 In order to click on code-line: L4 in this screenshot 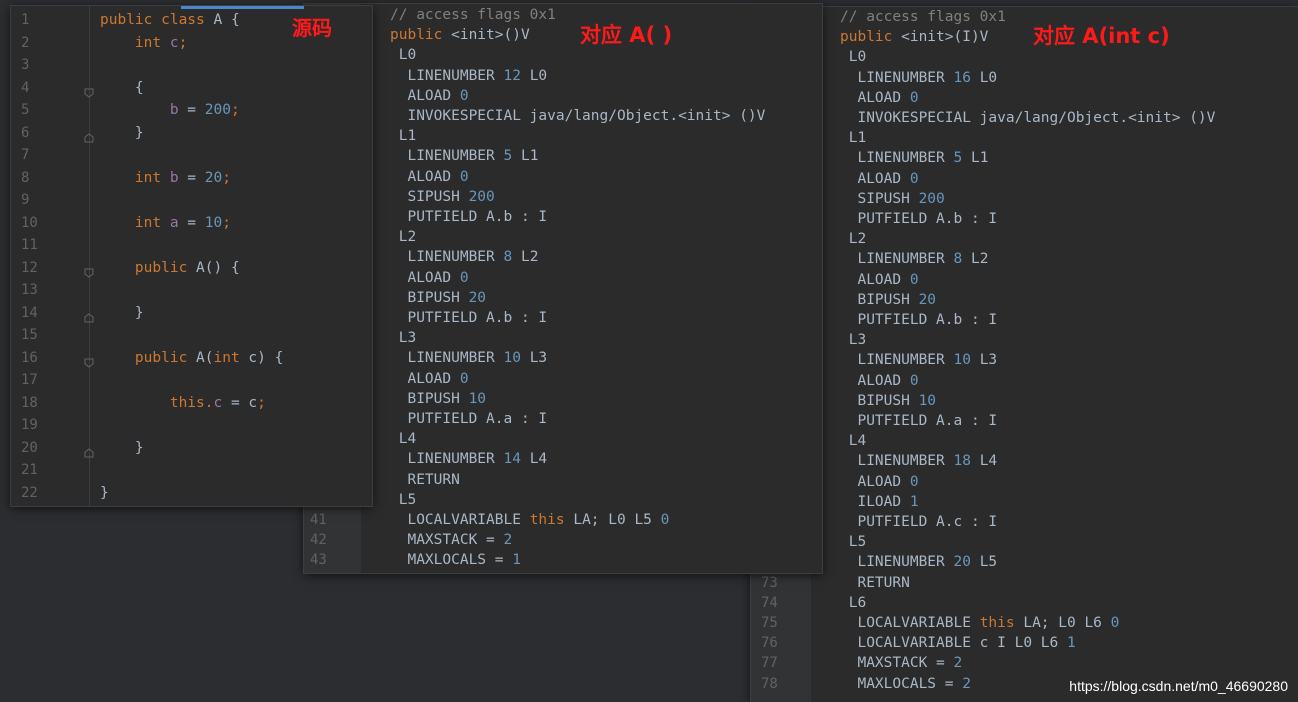, I will do `click(403, 439)`.